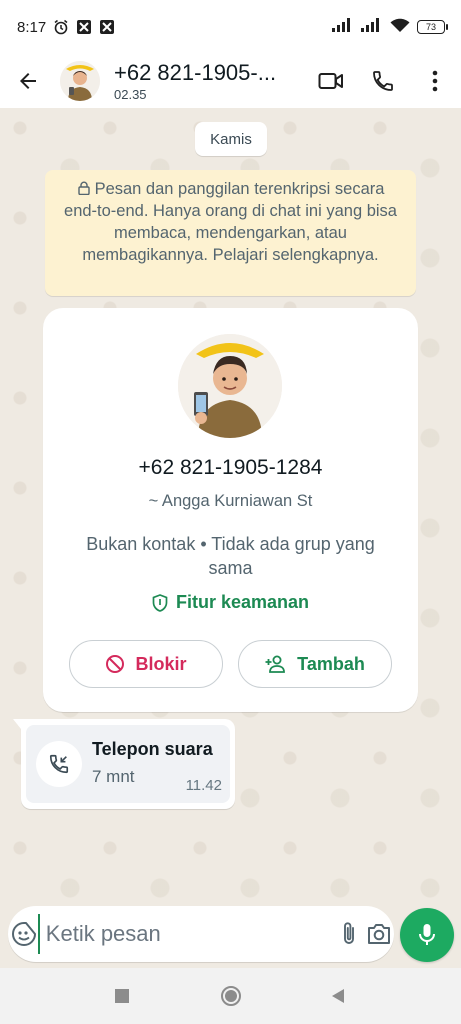 Image resolution: width=461 pixels, height=1024 pixels. Describe the element at coordinates (185, 934) in the screenshot. I see `message-input` at that location.